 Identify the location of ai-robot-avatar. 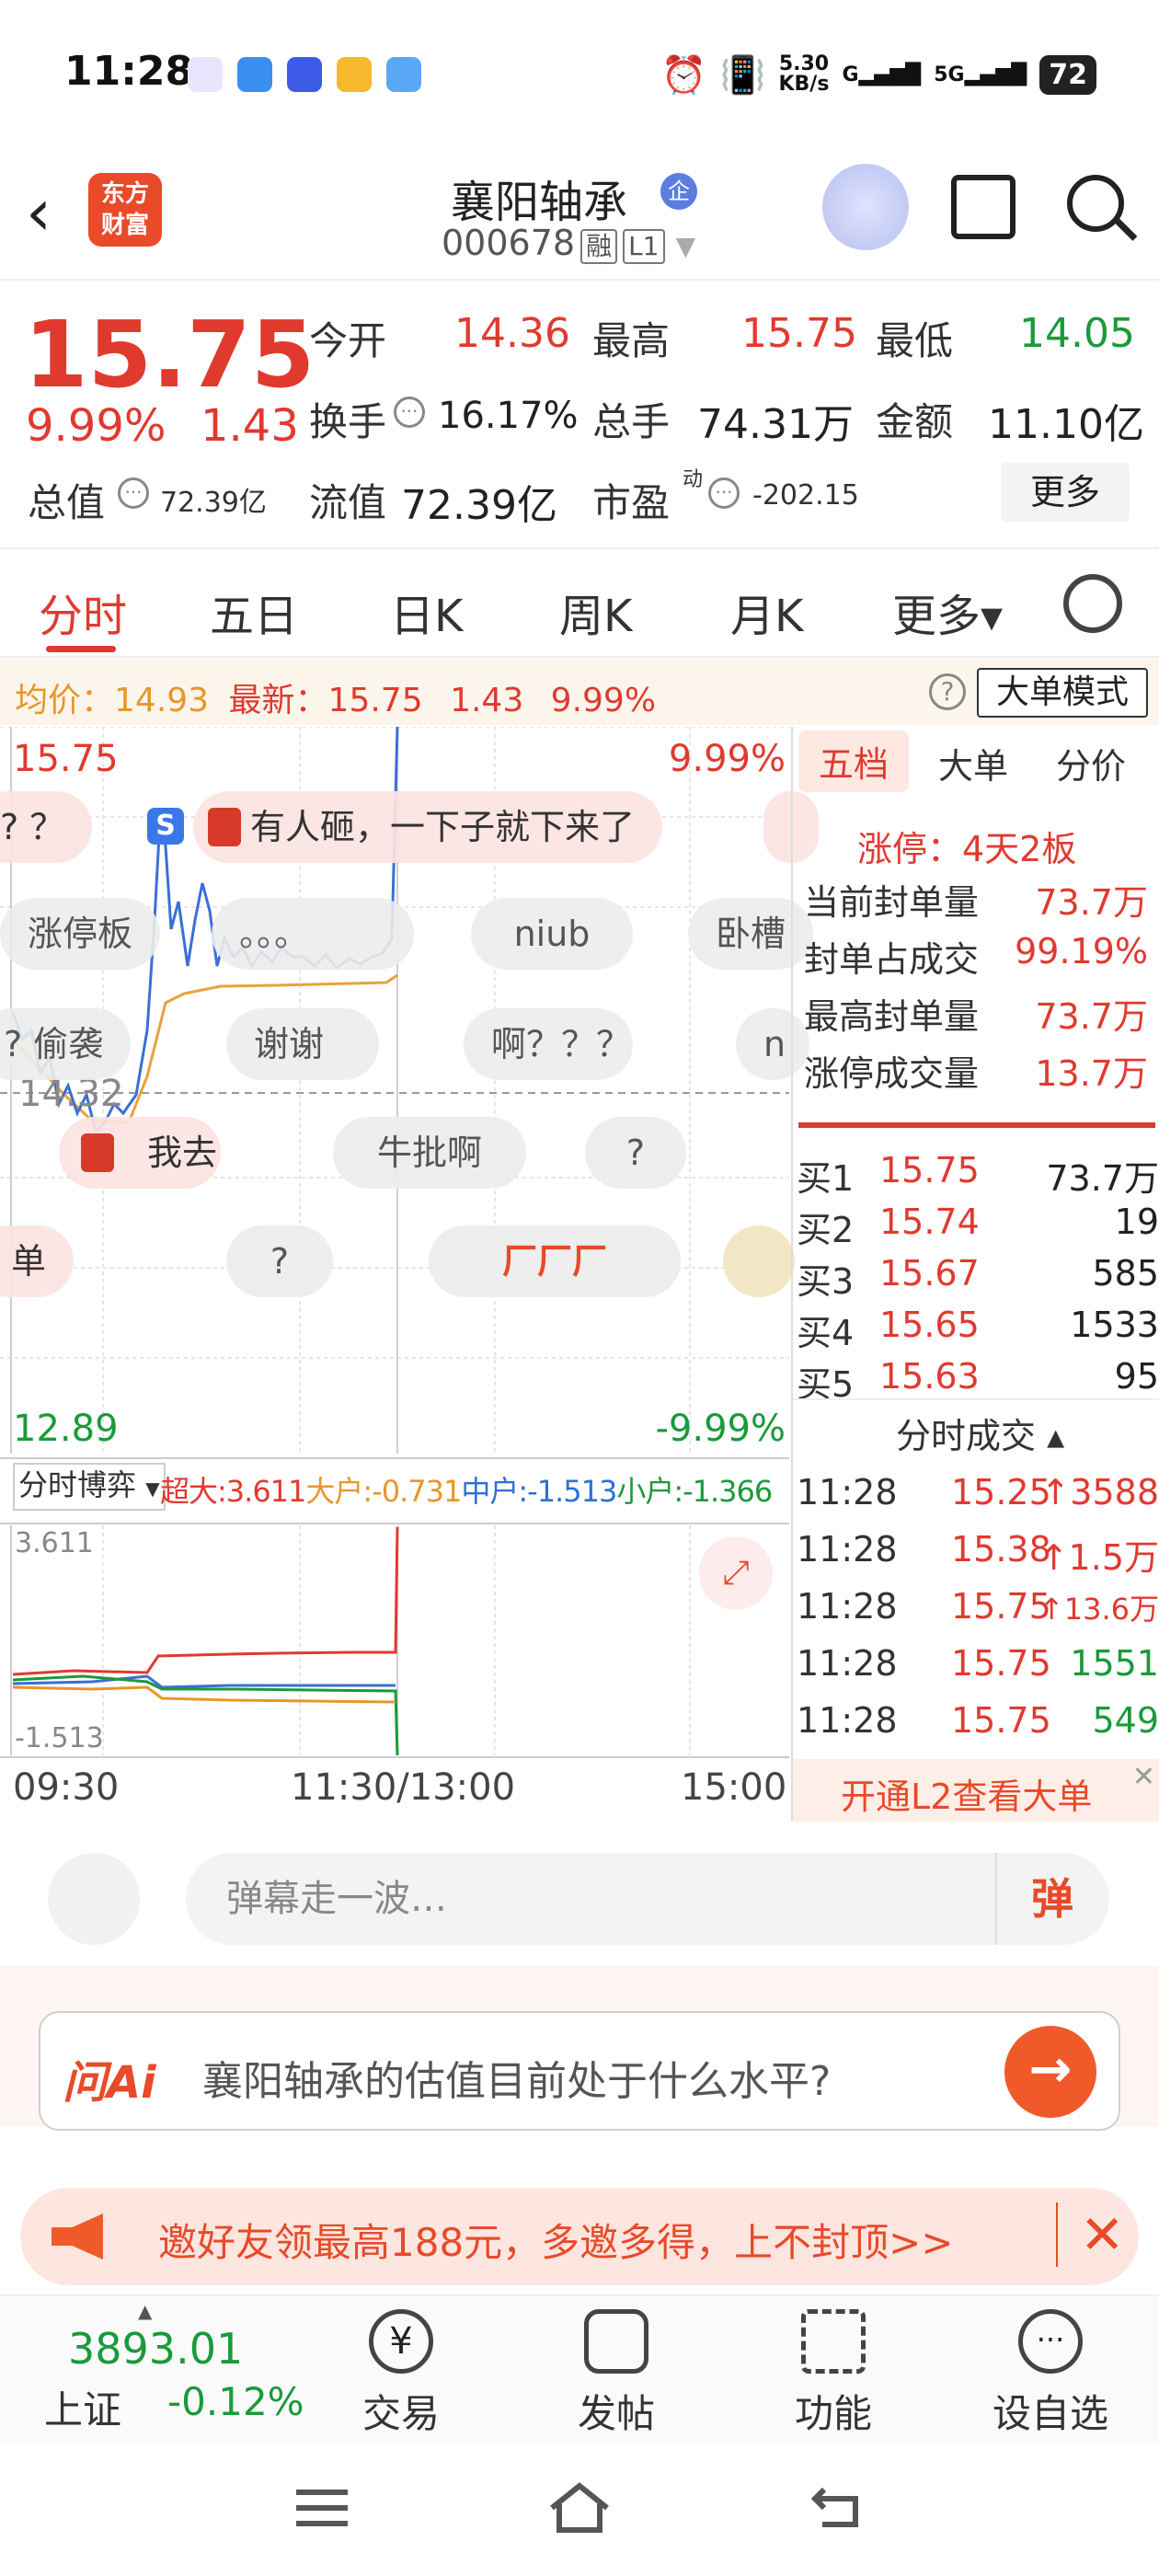
(865, 207).